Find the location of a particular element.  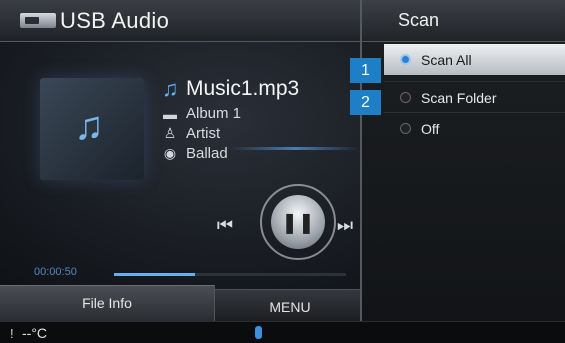

disc-icon: ◉ is located at coordinates (170, 153).